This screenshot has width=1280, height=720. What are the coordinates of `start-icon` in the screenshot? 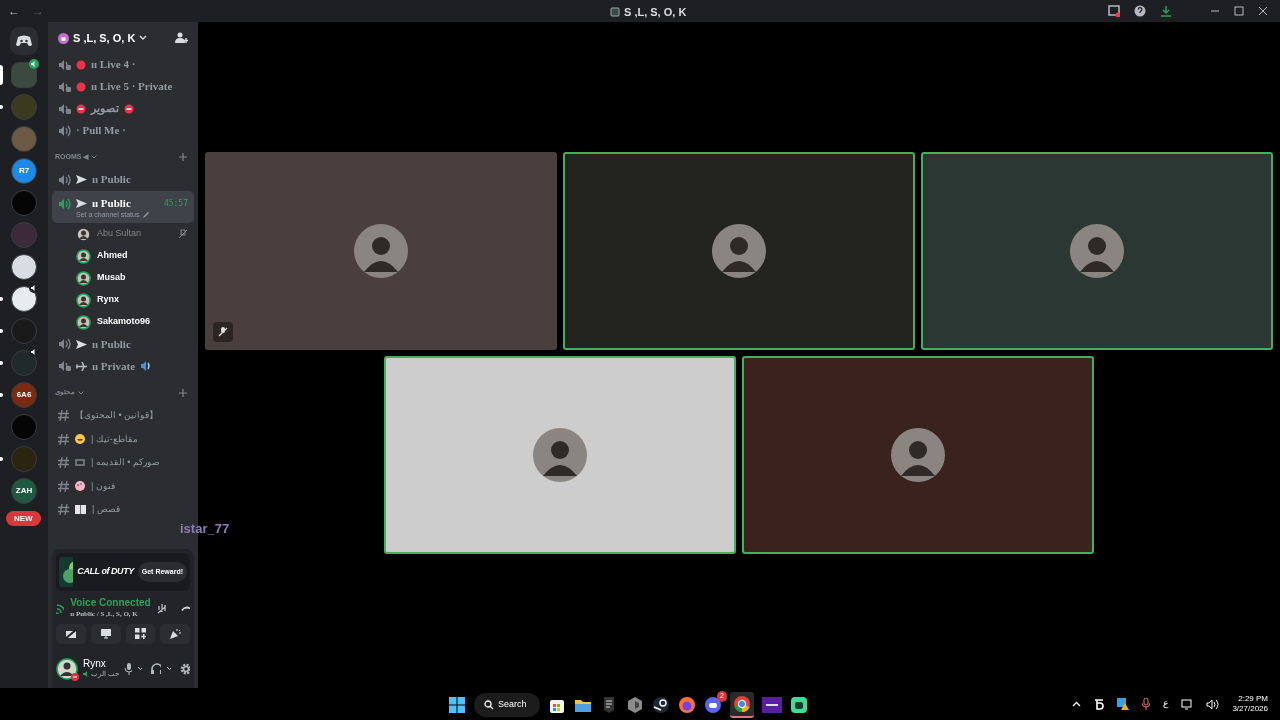 It's located at (457, 705).